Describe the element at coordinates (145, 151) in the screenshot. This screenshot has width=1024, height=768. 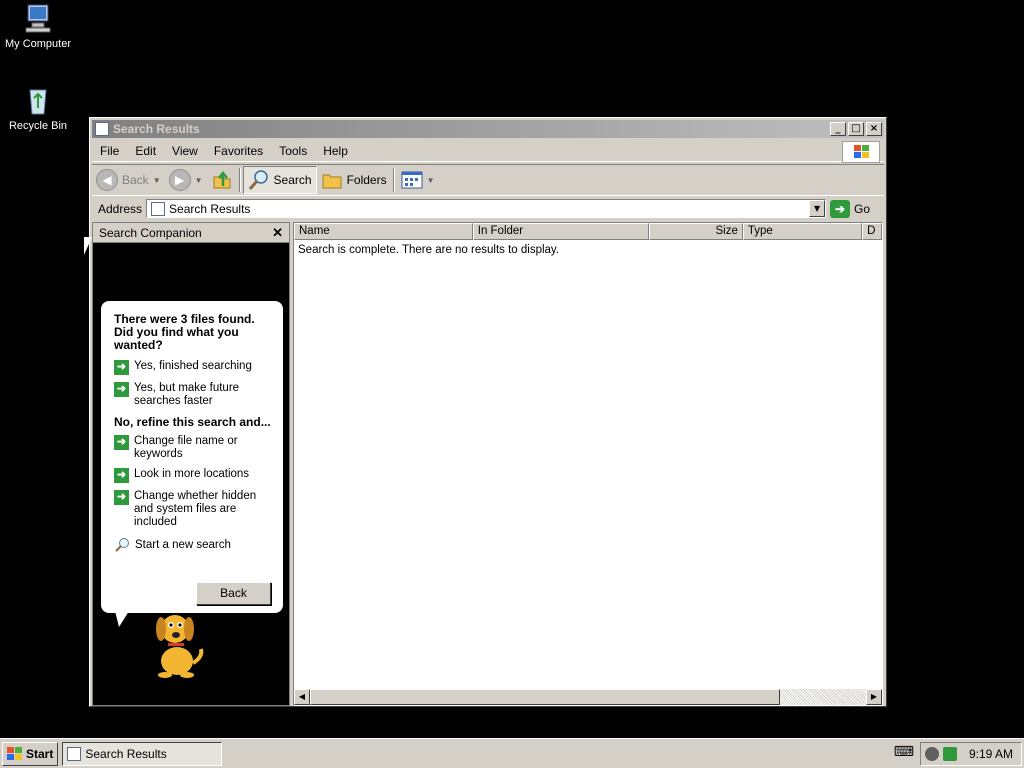
I see `menu-edit: Edit` at that location.